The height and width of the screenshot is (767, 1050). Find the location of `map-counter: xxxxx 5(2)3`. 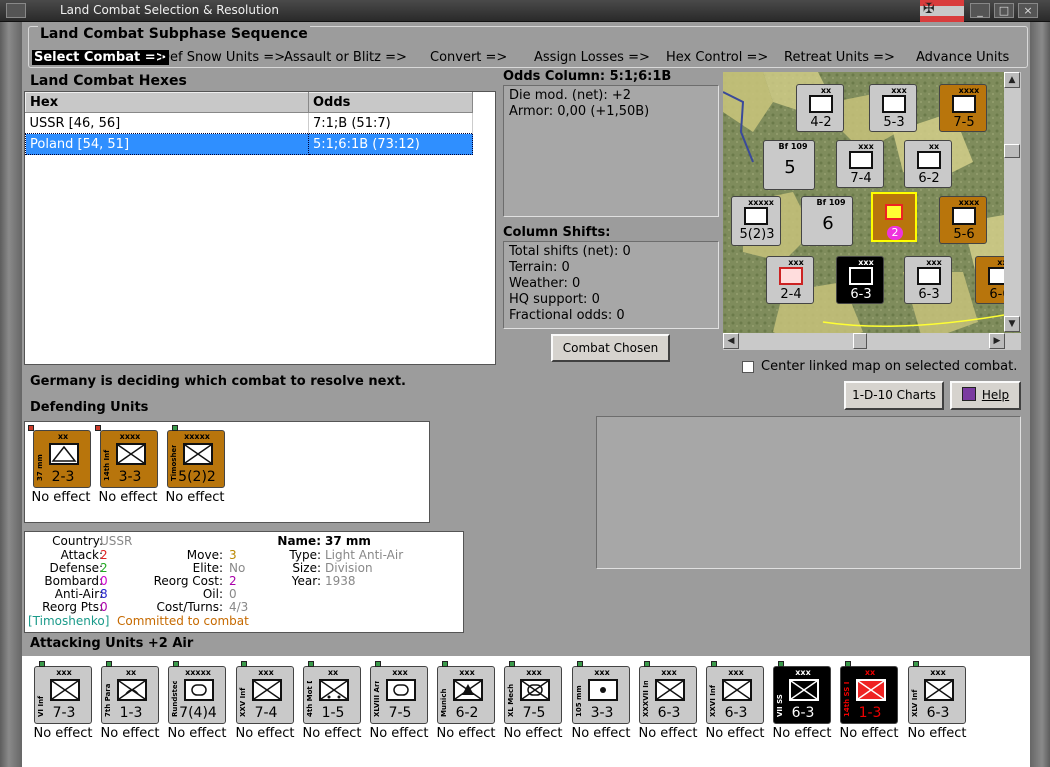

map-counter: xxxxx 5(2)3 is located at coordinates (756, 221).